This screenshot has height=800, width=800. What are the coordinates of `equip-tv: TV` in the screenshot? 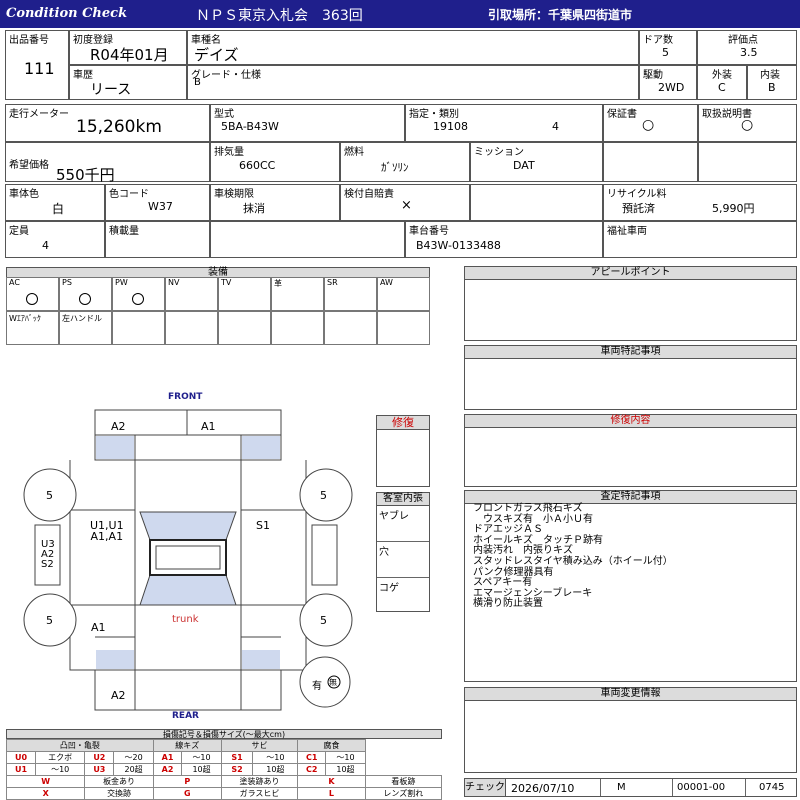 It's located at (244, 294).